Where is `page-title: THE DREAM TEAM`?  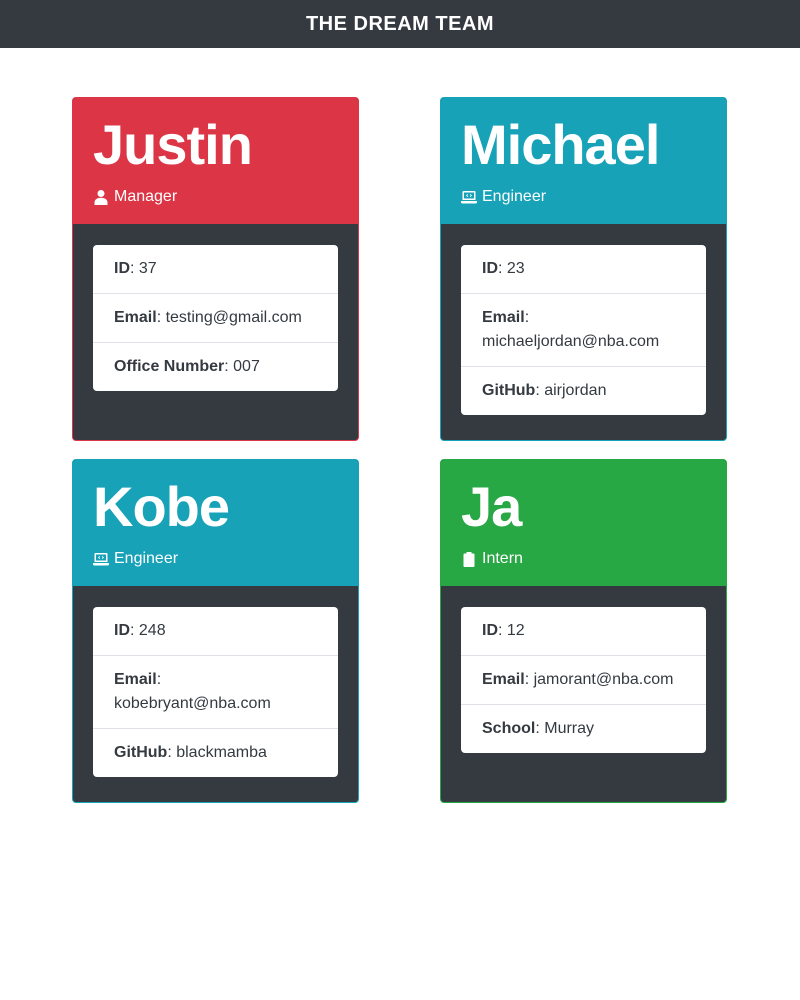 page-title: THE DREAM TEAM is located at coordinates (400, 23).